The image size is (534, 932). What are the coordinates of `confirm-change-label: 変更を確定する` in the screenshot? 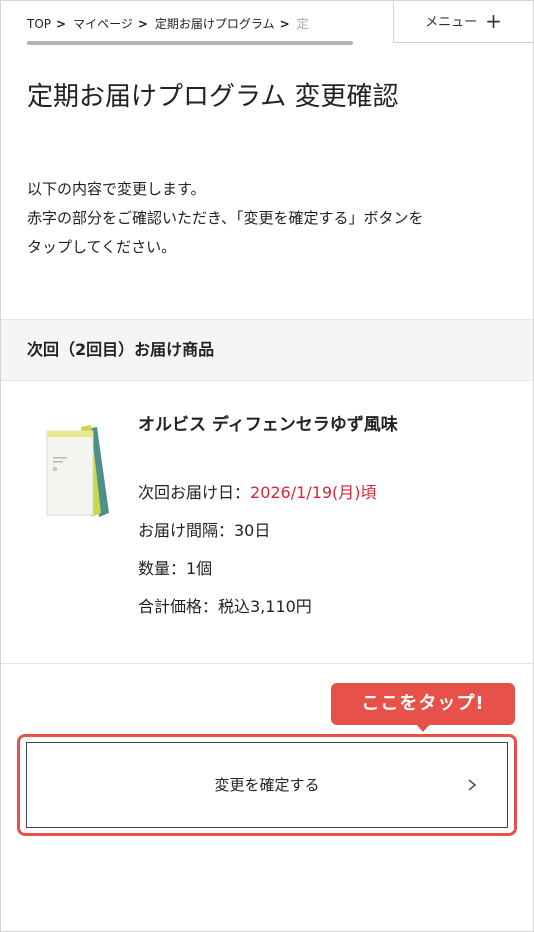 It's located at (267, 785).